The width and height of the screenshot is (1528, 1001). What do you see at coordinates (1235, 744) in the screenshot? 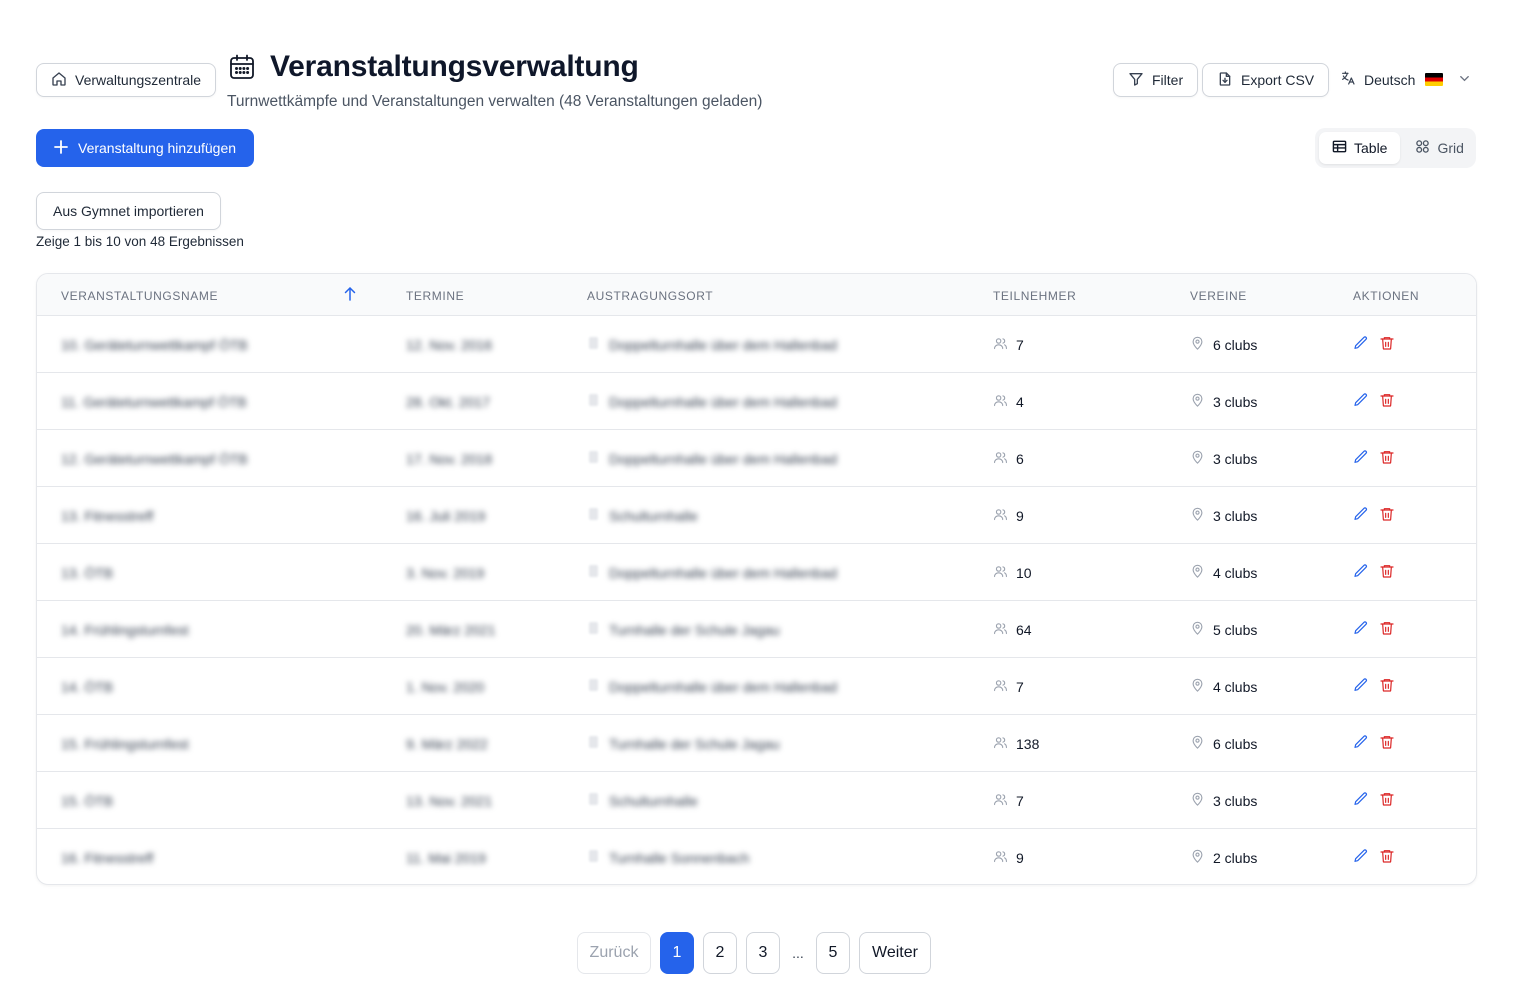
I see `clubs-count: 6 clubs` at bounding box center [1235, 744].